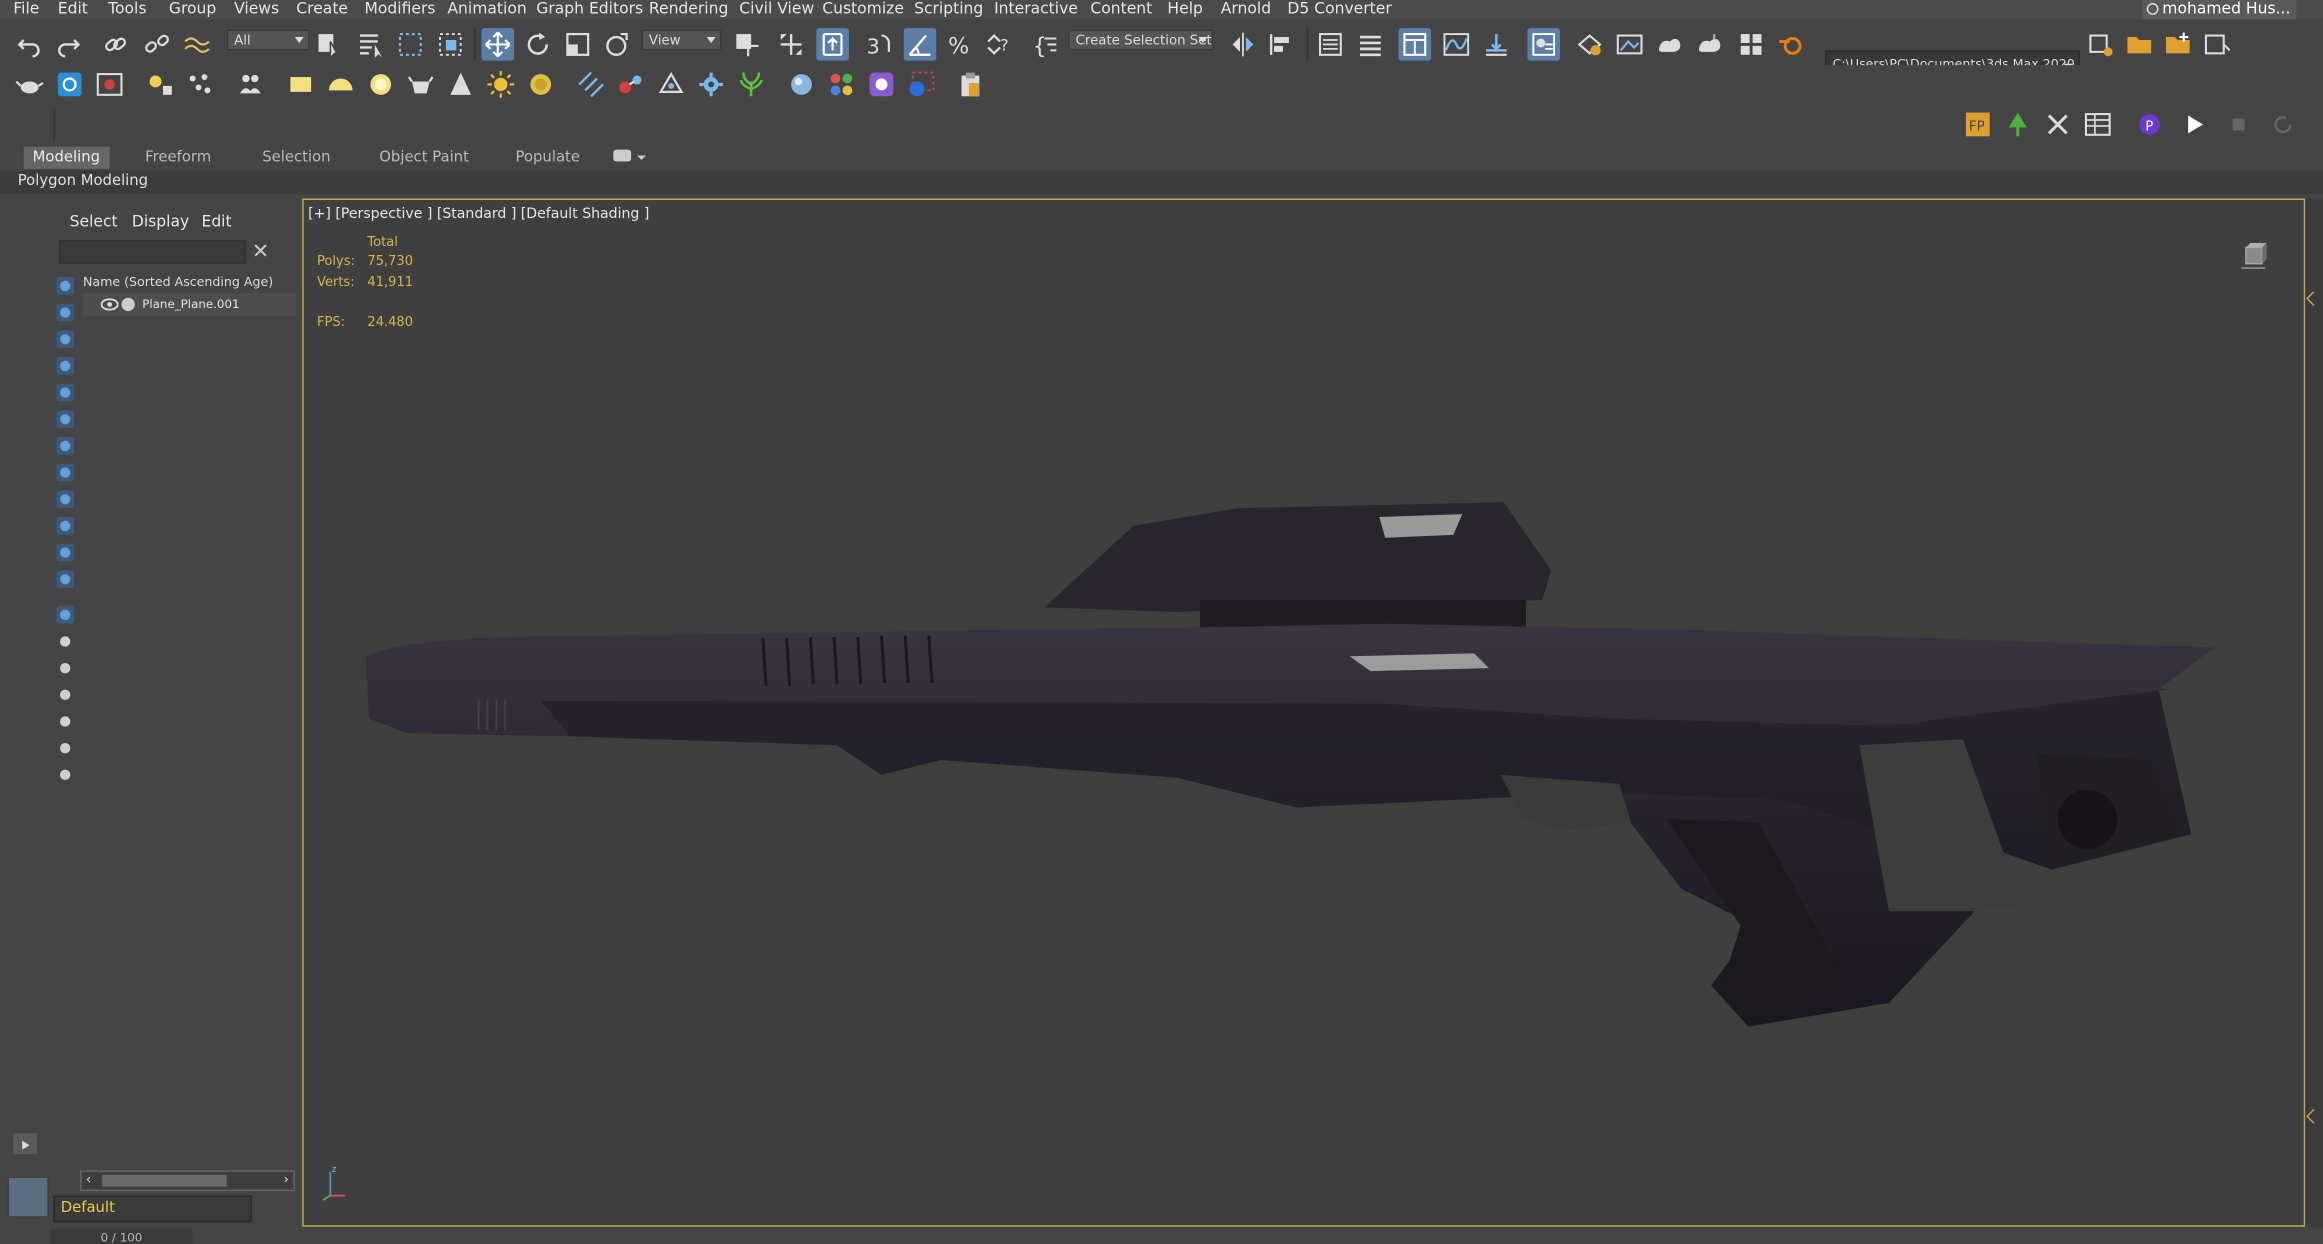 This screenshot has height=1244, width=2323. Describe the element at coordinates (421, 85) in the screenshot. I see `teapot-primitive-icon` at that location.